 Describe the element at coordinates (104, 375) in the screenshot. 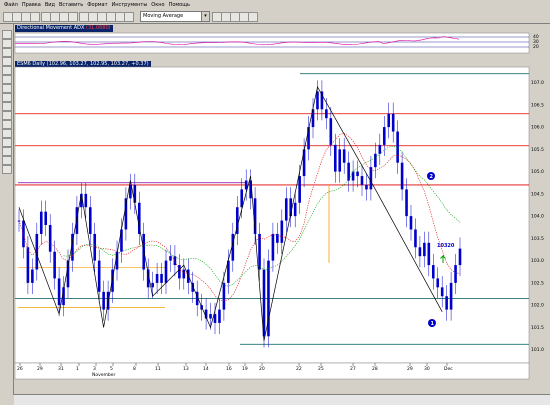

I see `x-axis-month: November` at that location.